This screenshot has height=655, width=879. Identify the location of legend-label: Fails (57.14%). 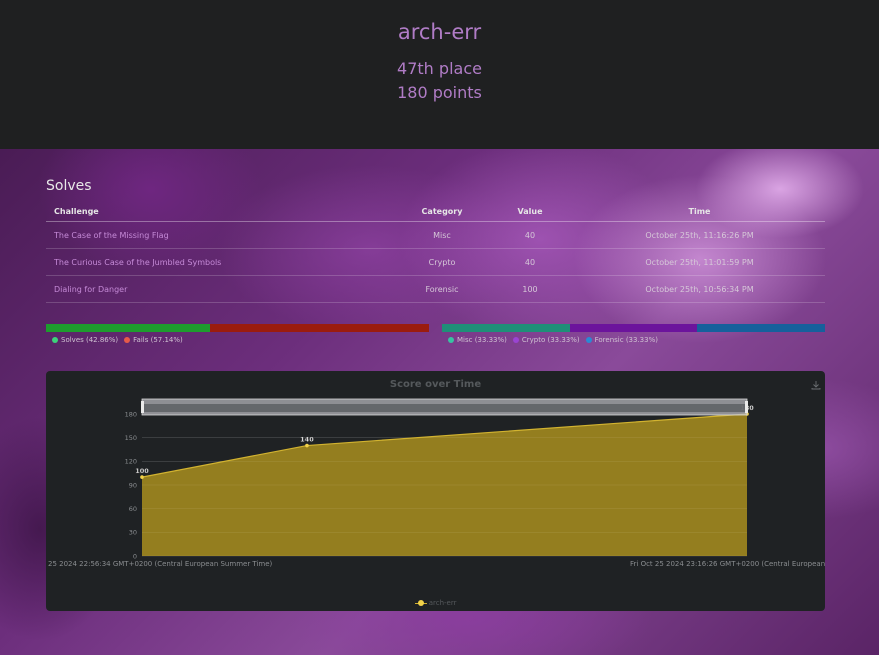
(158, 340).